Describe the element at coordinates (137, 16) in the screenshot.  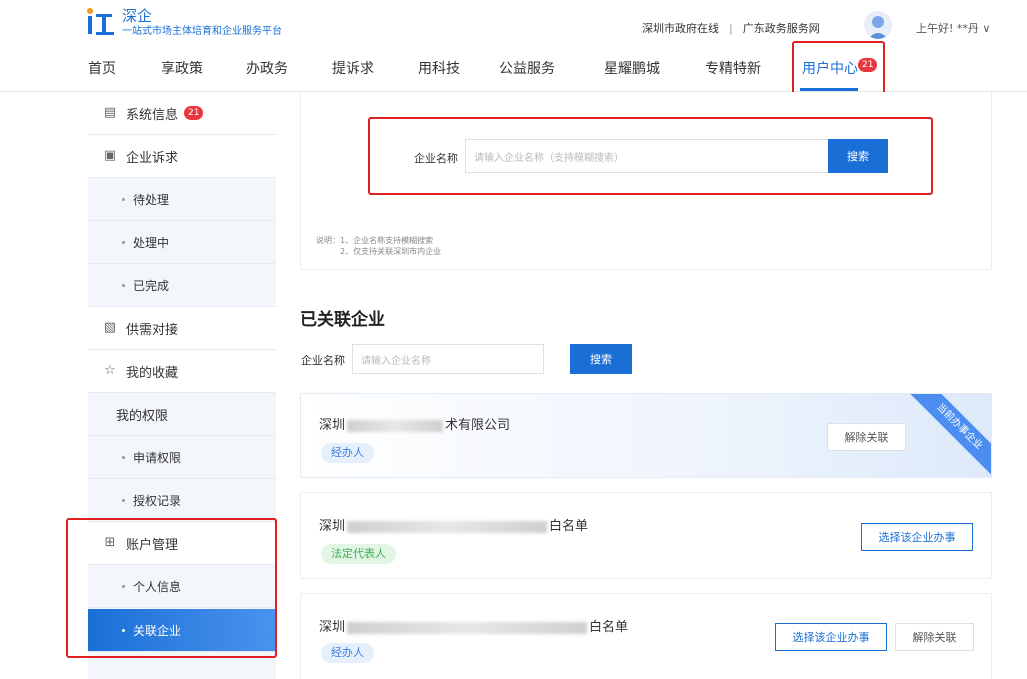
I see `logo-title: 深企` at that location.